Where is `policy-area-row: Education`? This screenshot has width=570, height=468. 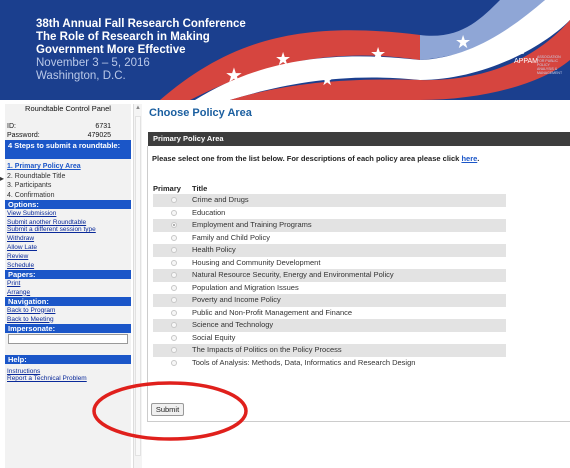
policy-area-row: Education is located at coordinates (329, 213).